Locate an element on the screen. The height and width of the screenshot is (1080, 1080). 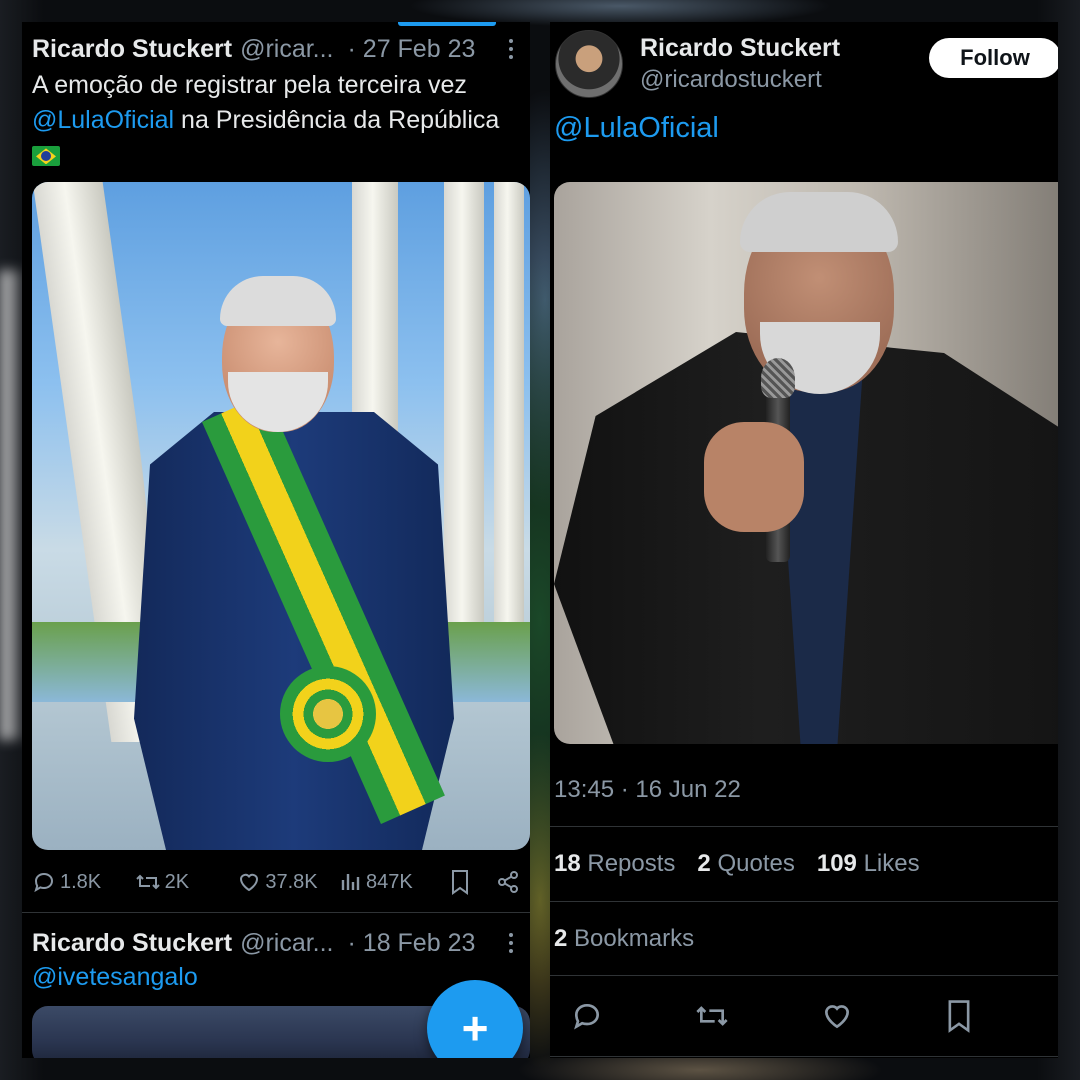
post-header: Ricardo Stuckert @ricar... · 18 Feb 23 is located at coordinates (276, 943).